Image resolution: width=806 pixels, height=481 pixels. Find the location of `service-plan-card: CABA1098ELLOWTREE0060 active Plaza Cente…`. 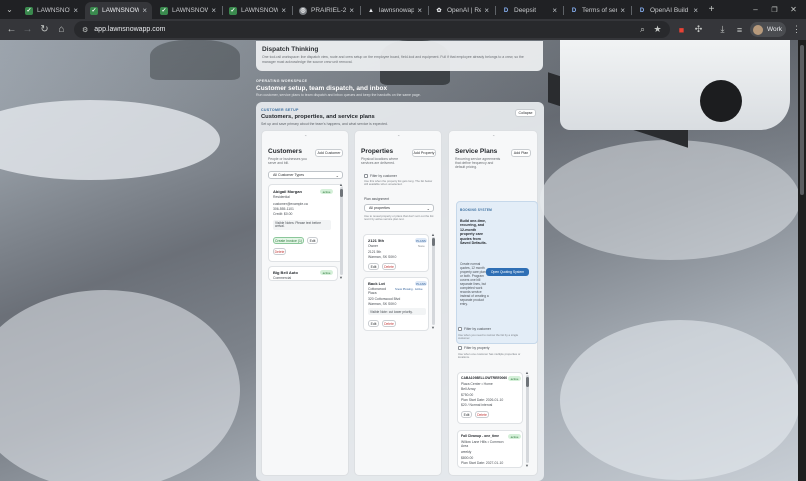

service-plan-card: CABA1098ELLOWTREE0060 active Plaza Cente… is located at coordinates (490, 398).